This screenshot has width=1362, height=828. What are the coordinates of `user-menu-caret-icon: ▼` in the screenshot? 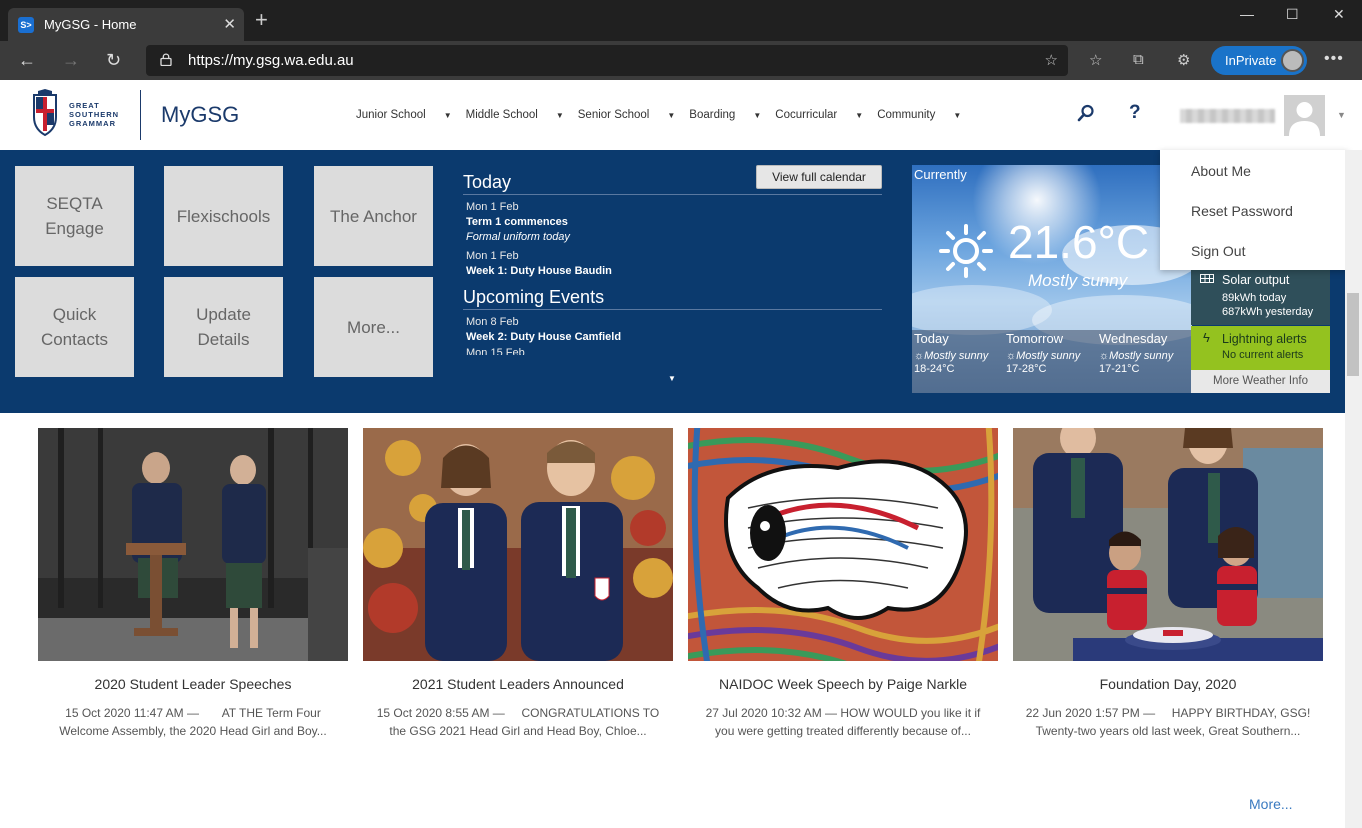 It's located at (1341, 115).